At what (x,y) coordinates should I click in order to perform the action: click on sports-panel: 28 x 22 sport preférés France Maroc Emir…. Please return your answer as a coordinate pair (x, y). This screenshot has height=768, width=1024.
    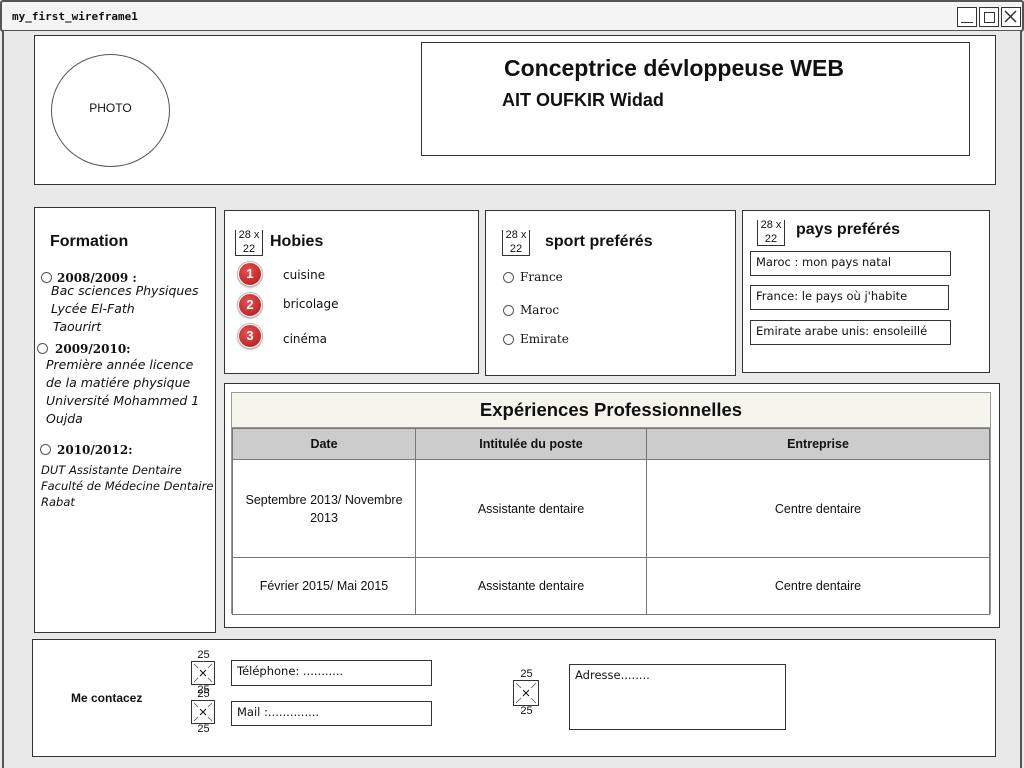
    Looking at the image, I should click on (610, 293).